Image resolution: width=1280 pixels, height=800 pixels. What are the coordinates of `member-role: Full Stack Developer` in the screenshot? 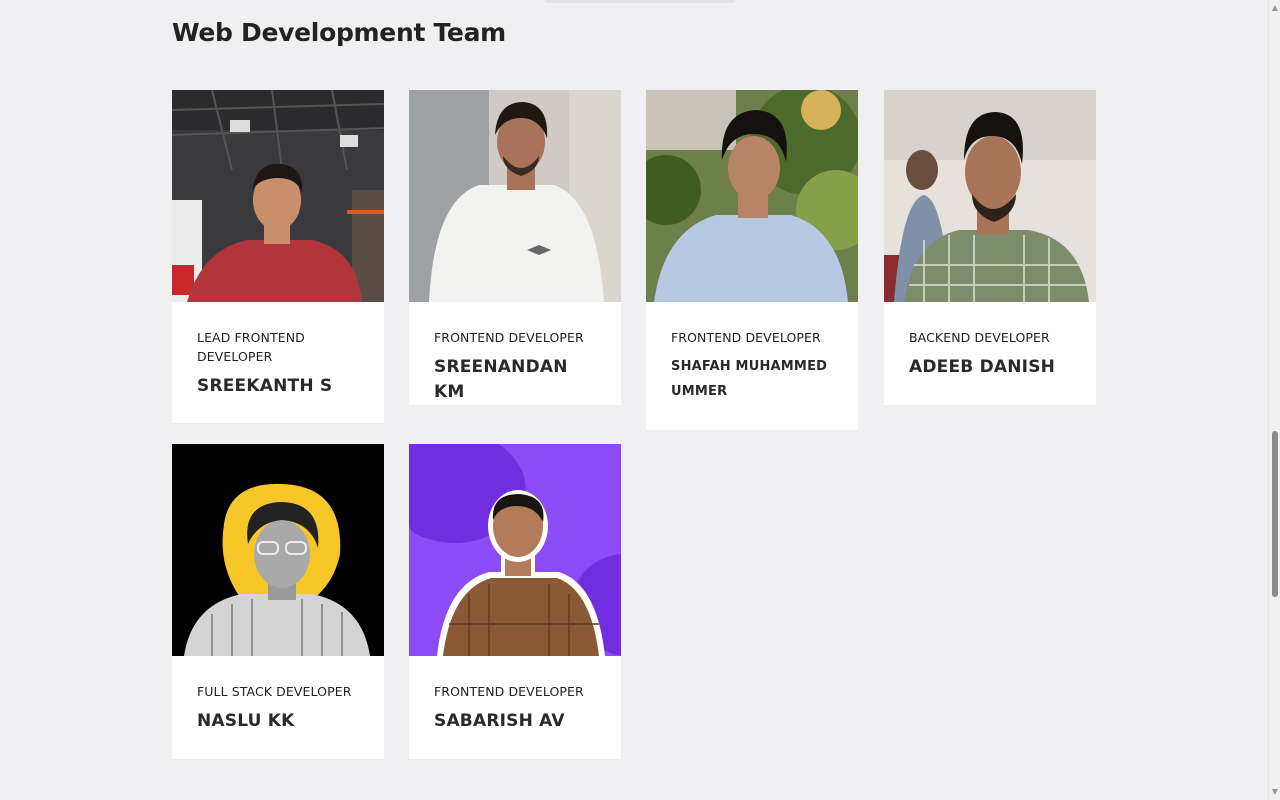 It's located at (274, 691).